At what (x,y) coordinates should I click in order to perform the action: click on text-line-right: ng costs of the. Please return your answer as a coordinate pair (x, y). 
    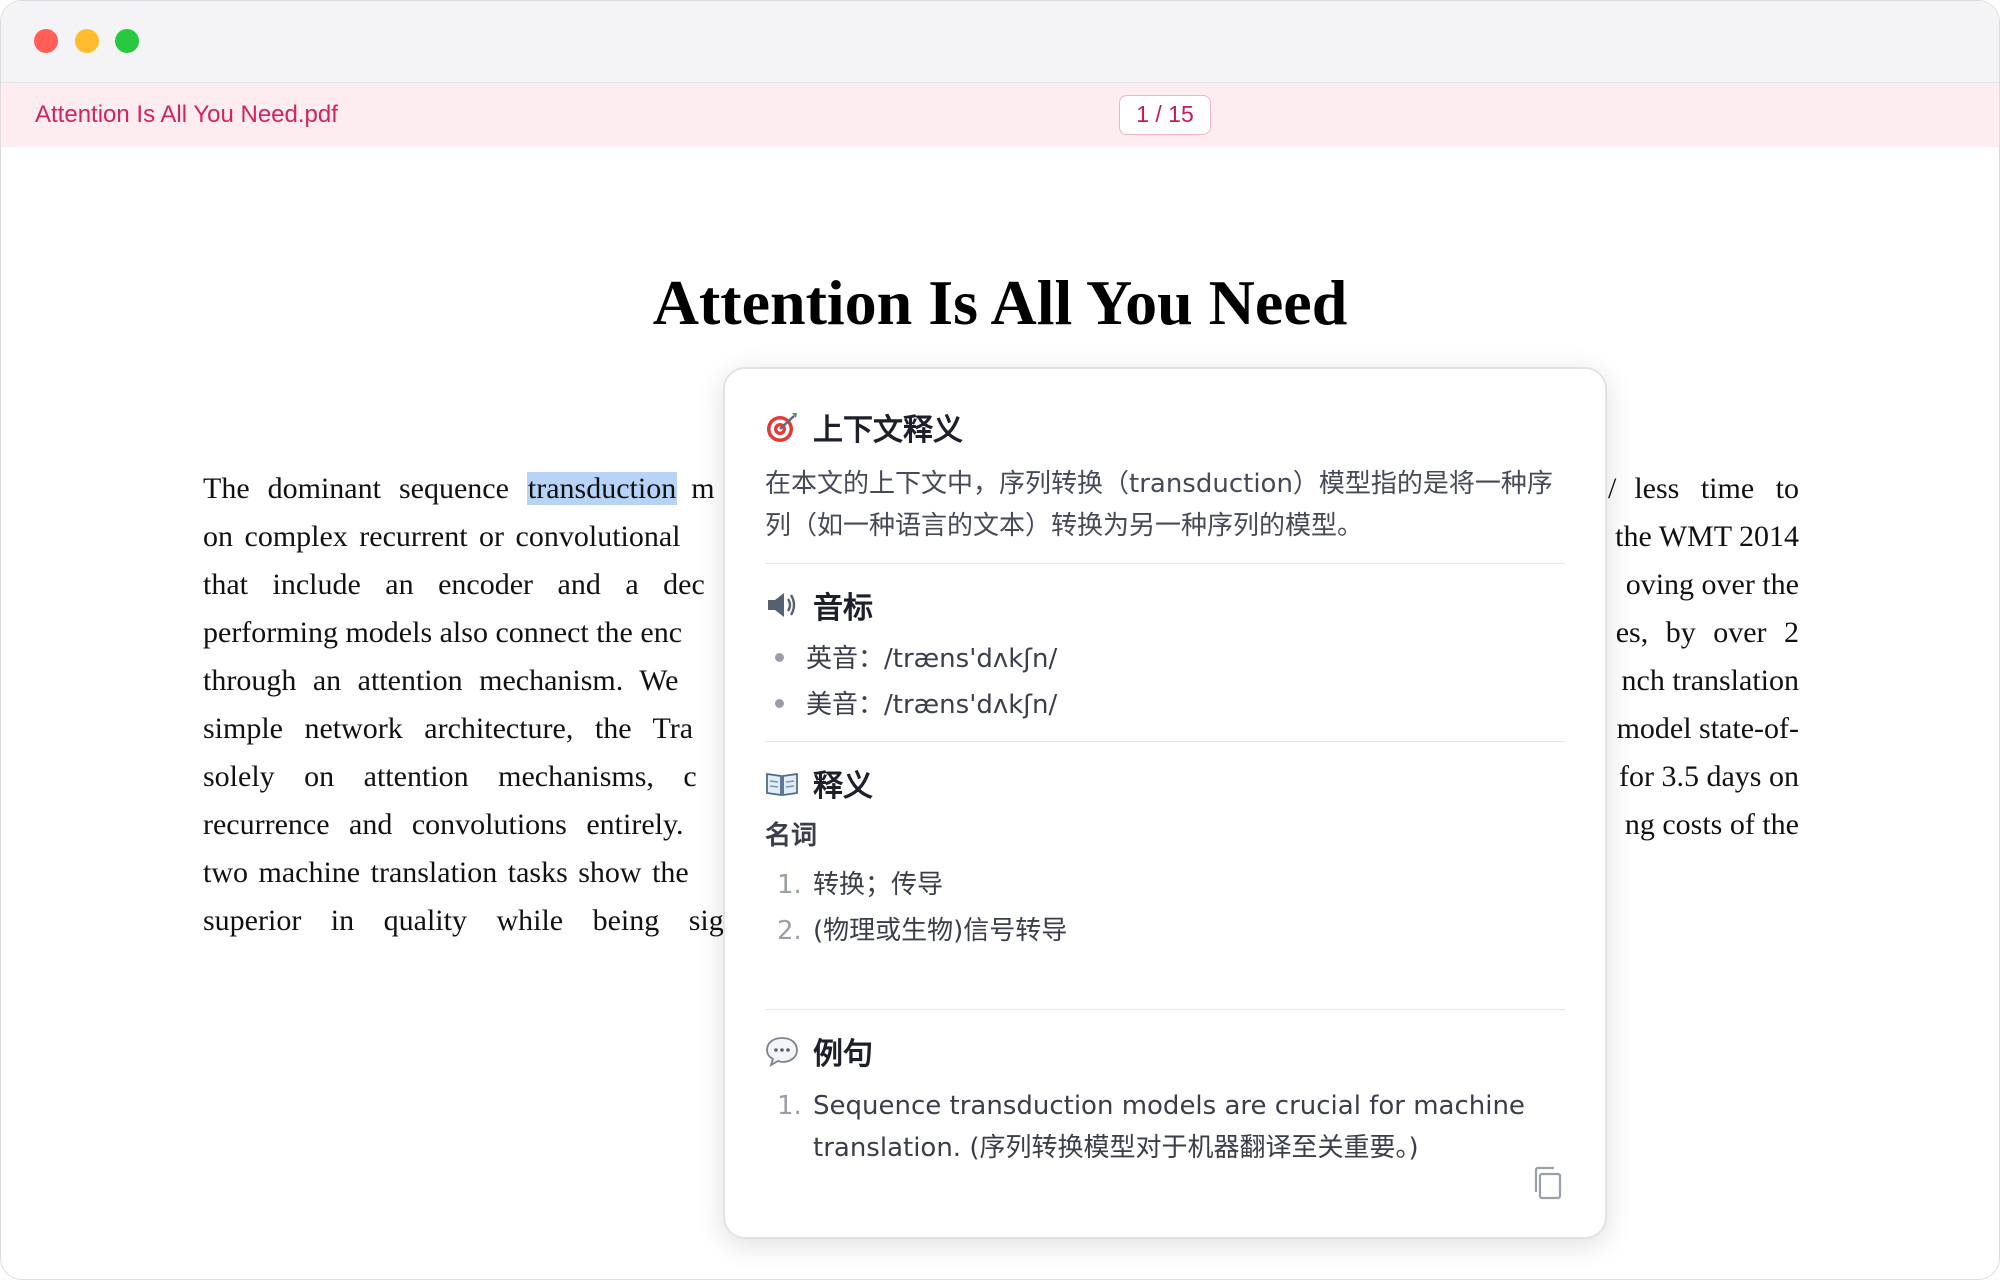
    Looking at the image, I should click on (1711, 824).